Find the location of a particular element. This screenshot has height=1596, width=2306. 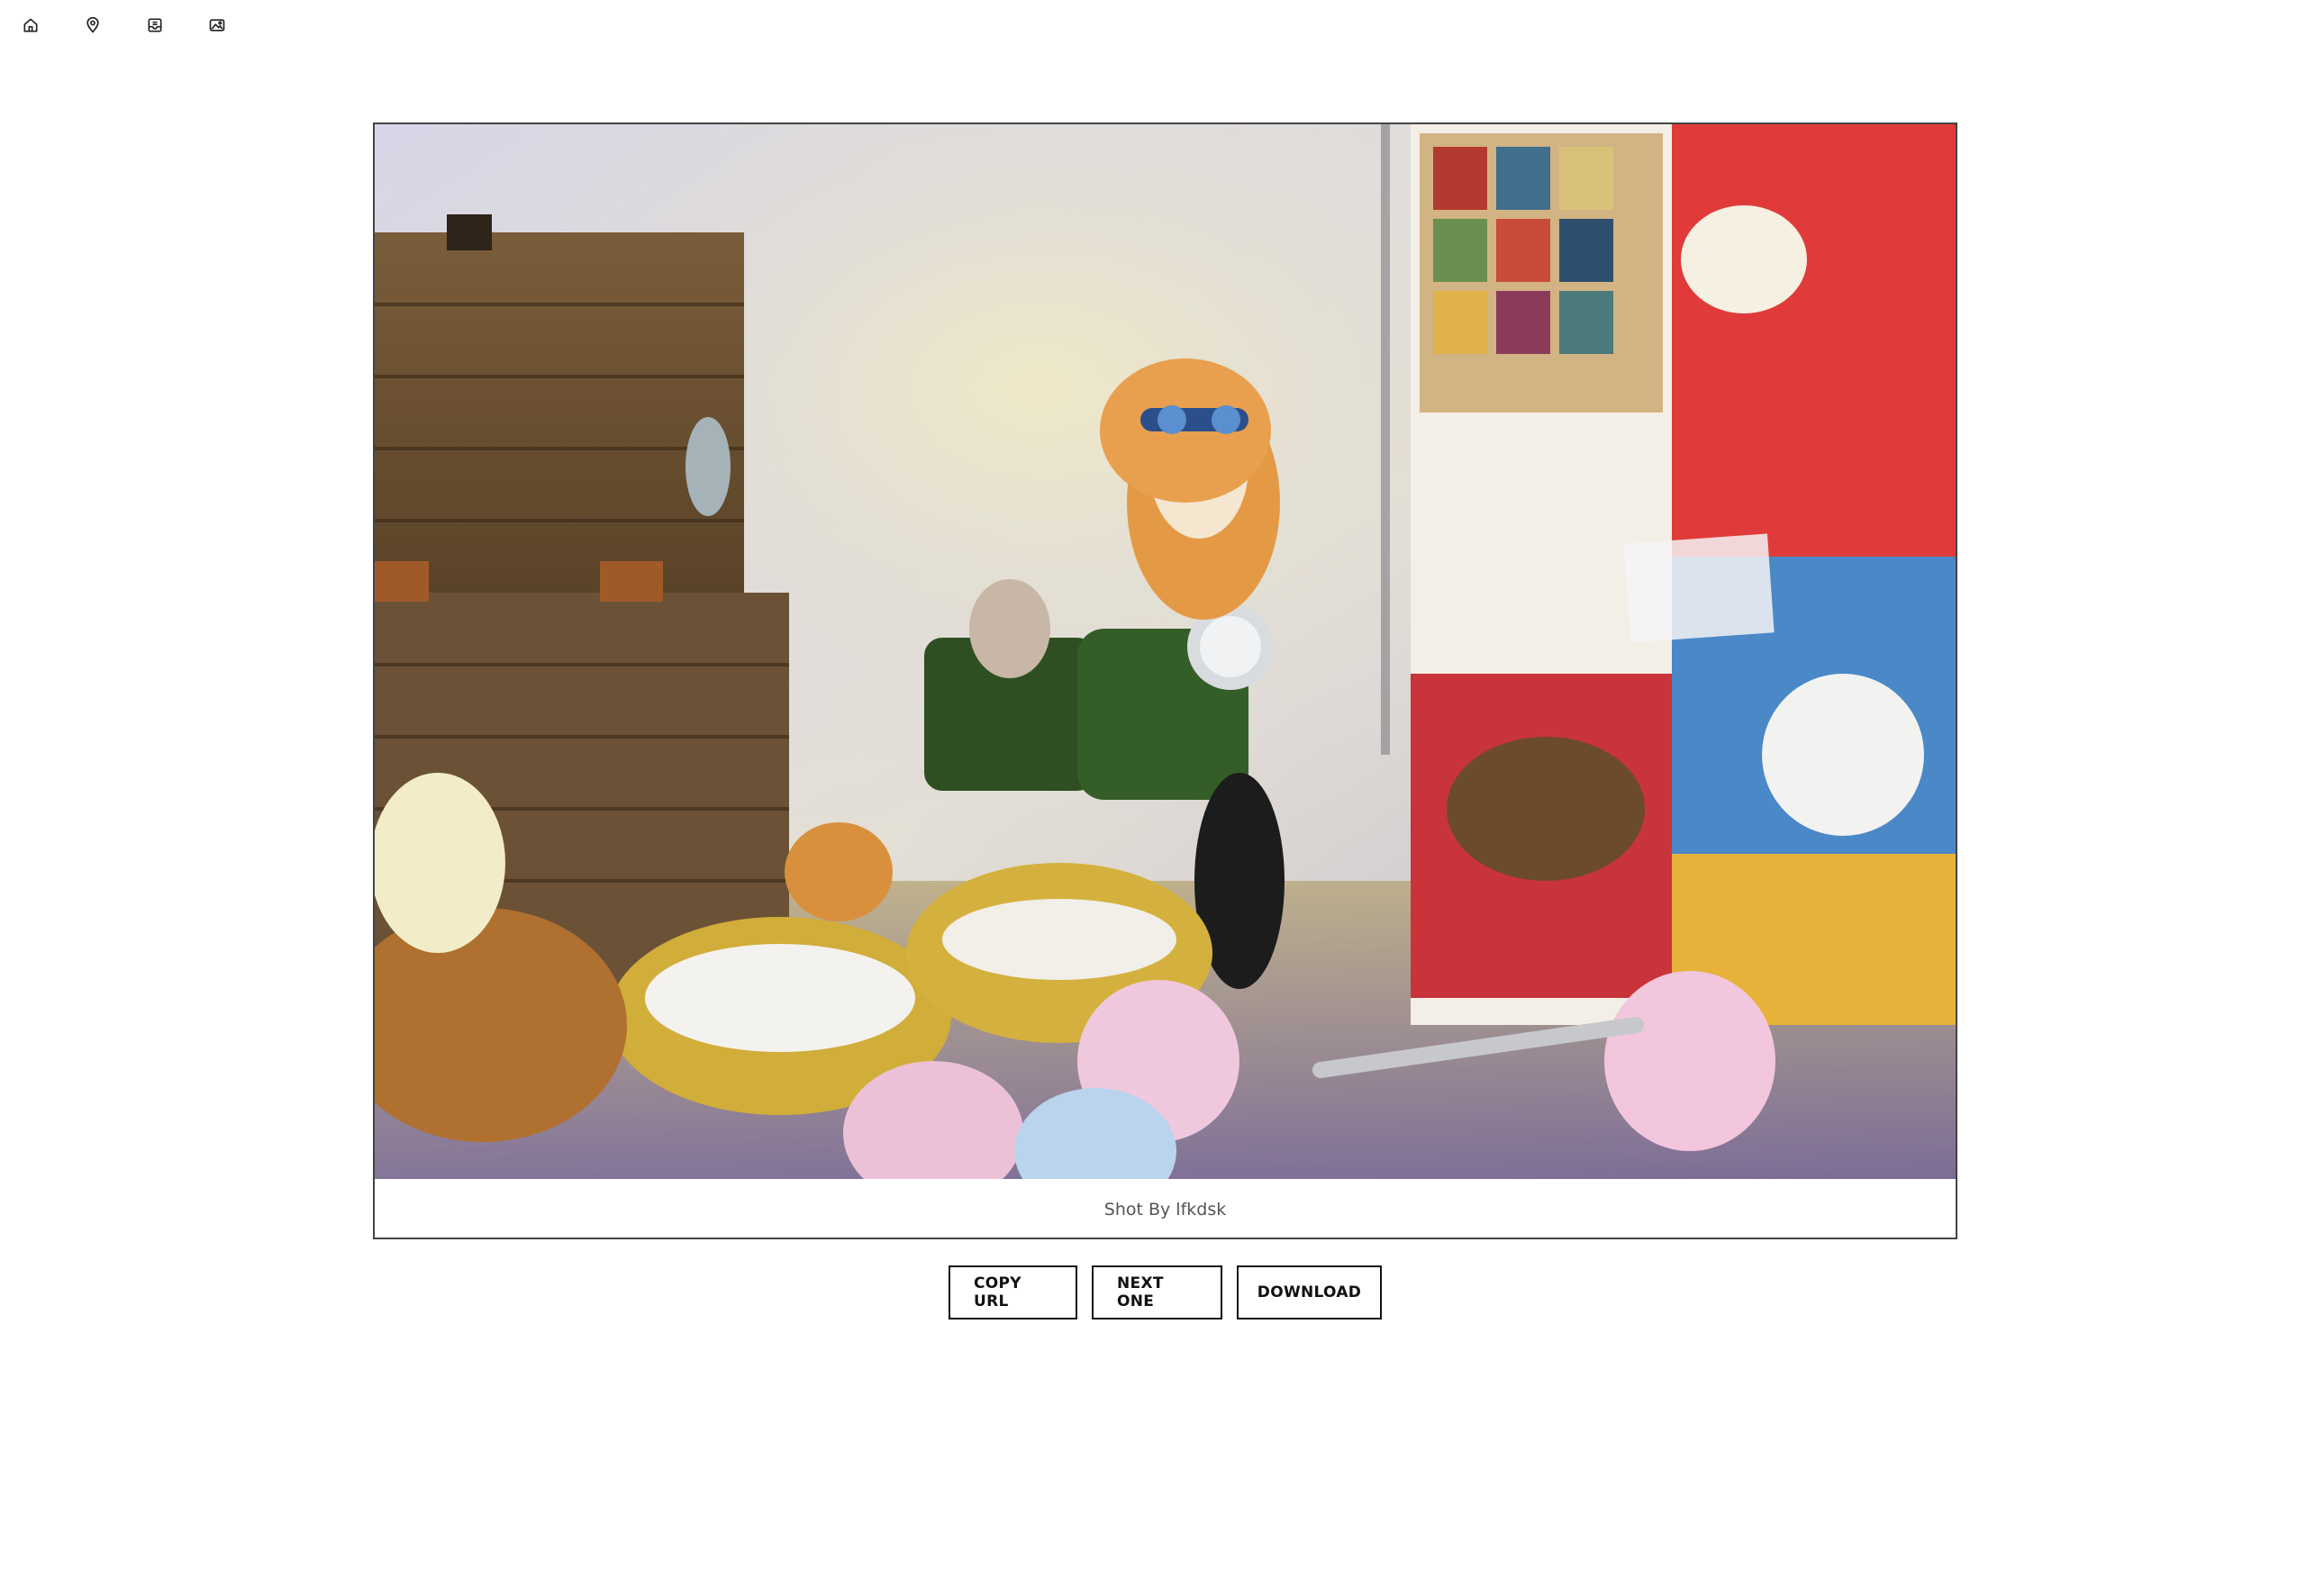

photo-caption: Shot By lfkdsk is located at coordinates (1165, 1209).